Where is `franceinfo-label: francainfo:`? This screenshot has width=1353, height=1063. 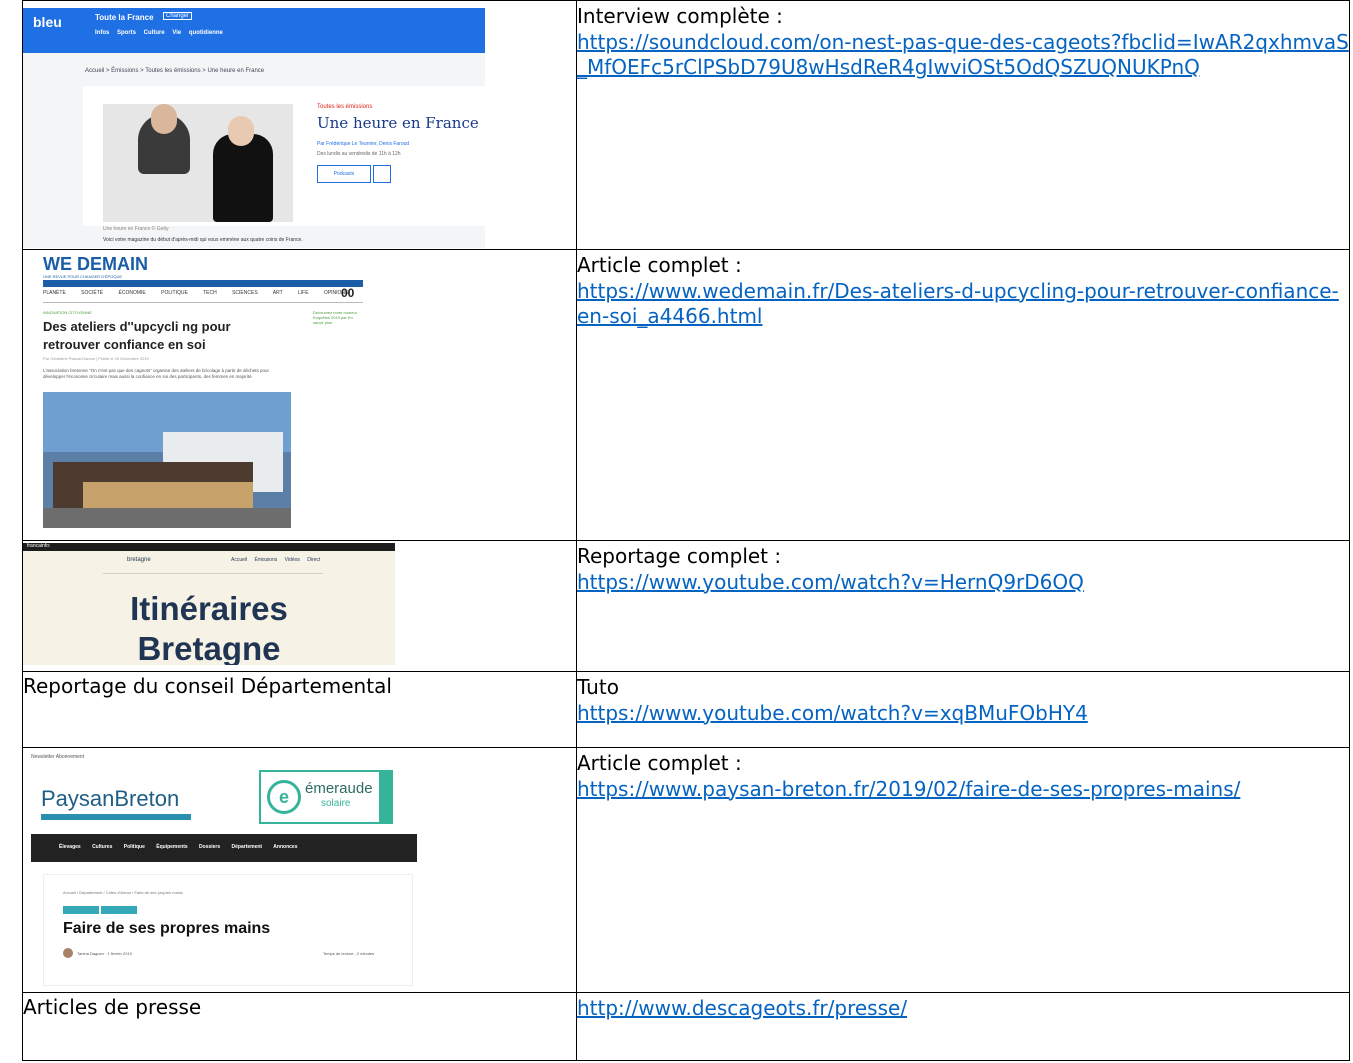 franceinfo-label: francainfo: is located at coordinates (39, 546).